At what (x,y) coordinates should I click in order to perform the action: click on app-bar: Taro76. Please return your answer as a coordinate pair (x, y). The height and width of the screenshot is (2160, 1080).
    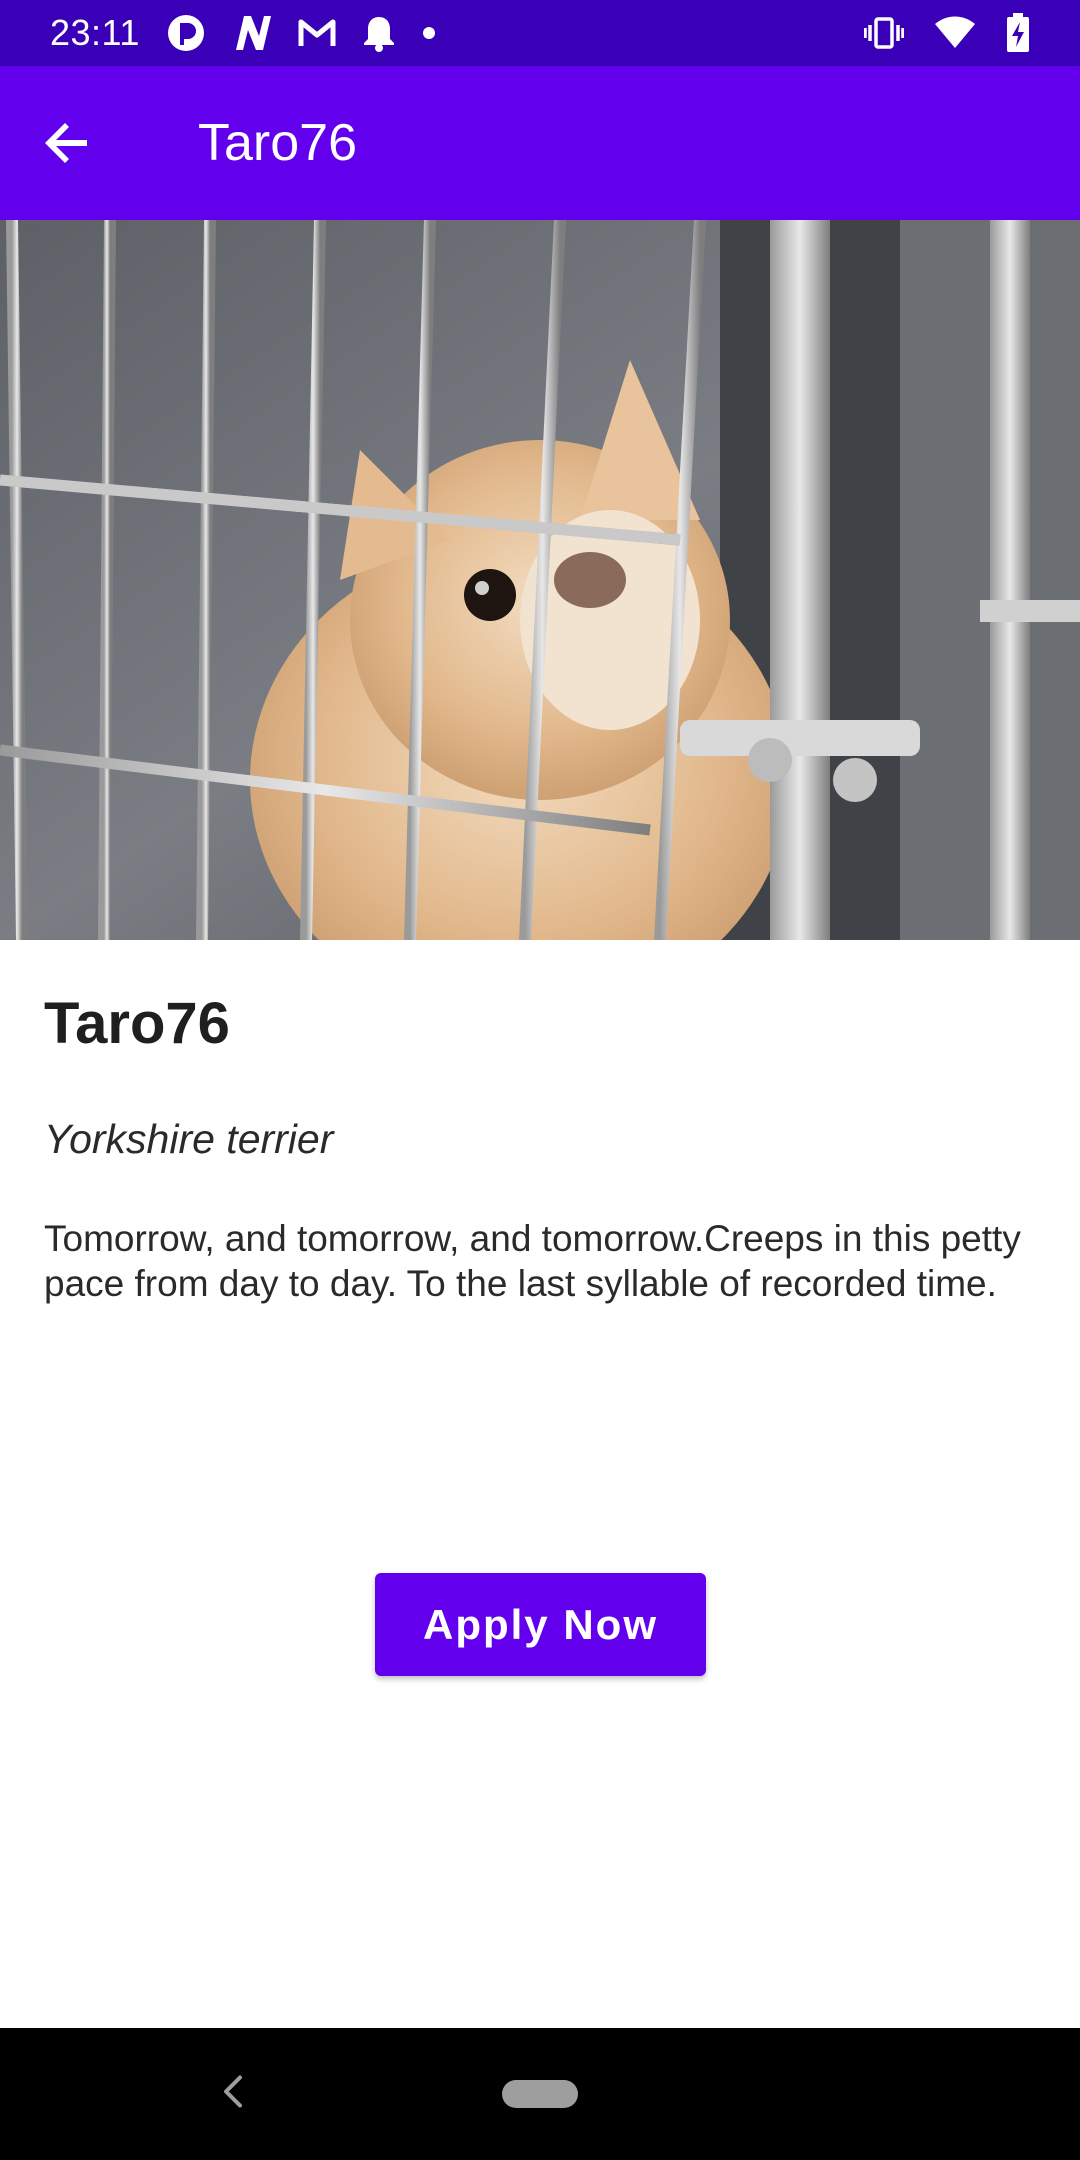
    Looking at the image, I should click on (540, 143).